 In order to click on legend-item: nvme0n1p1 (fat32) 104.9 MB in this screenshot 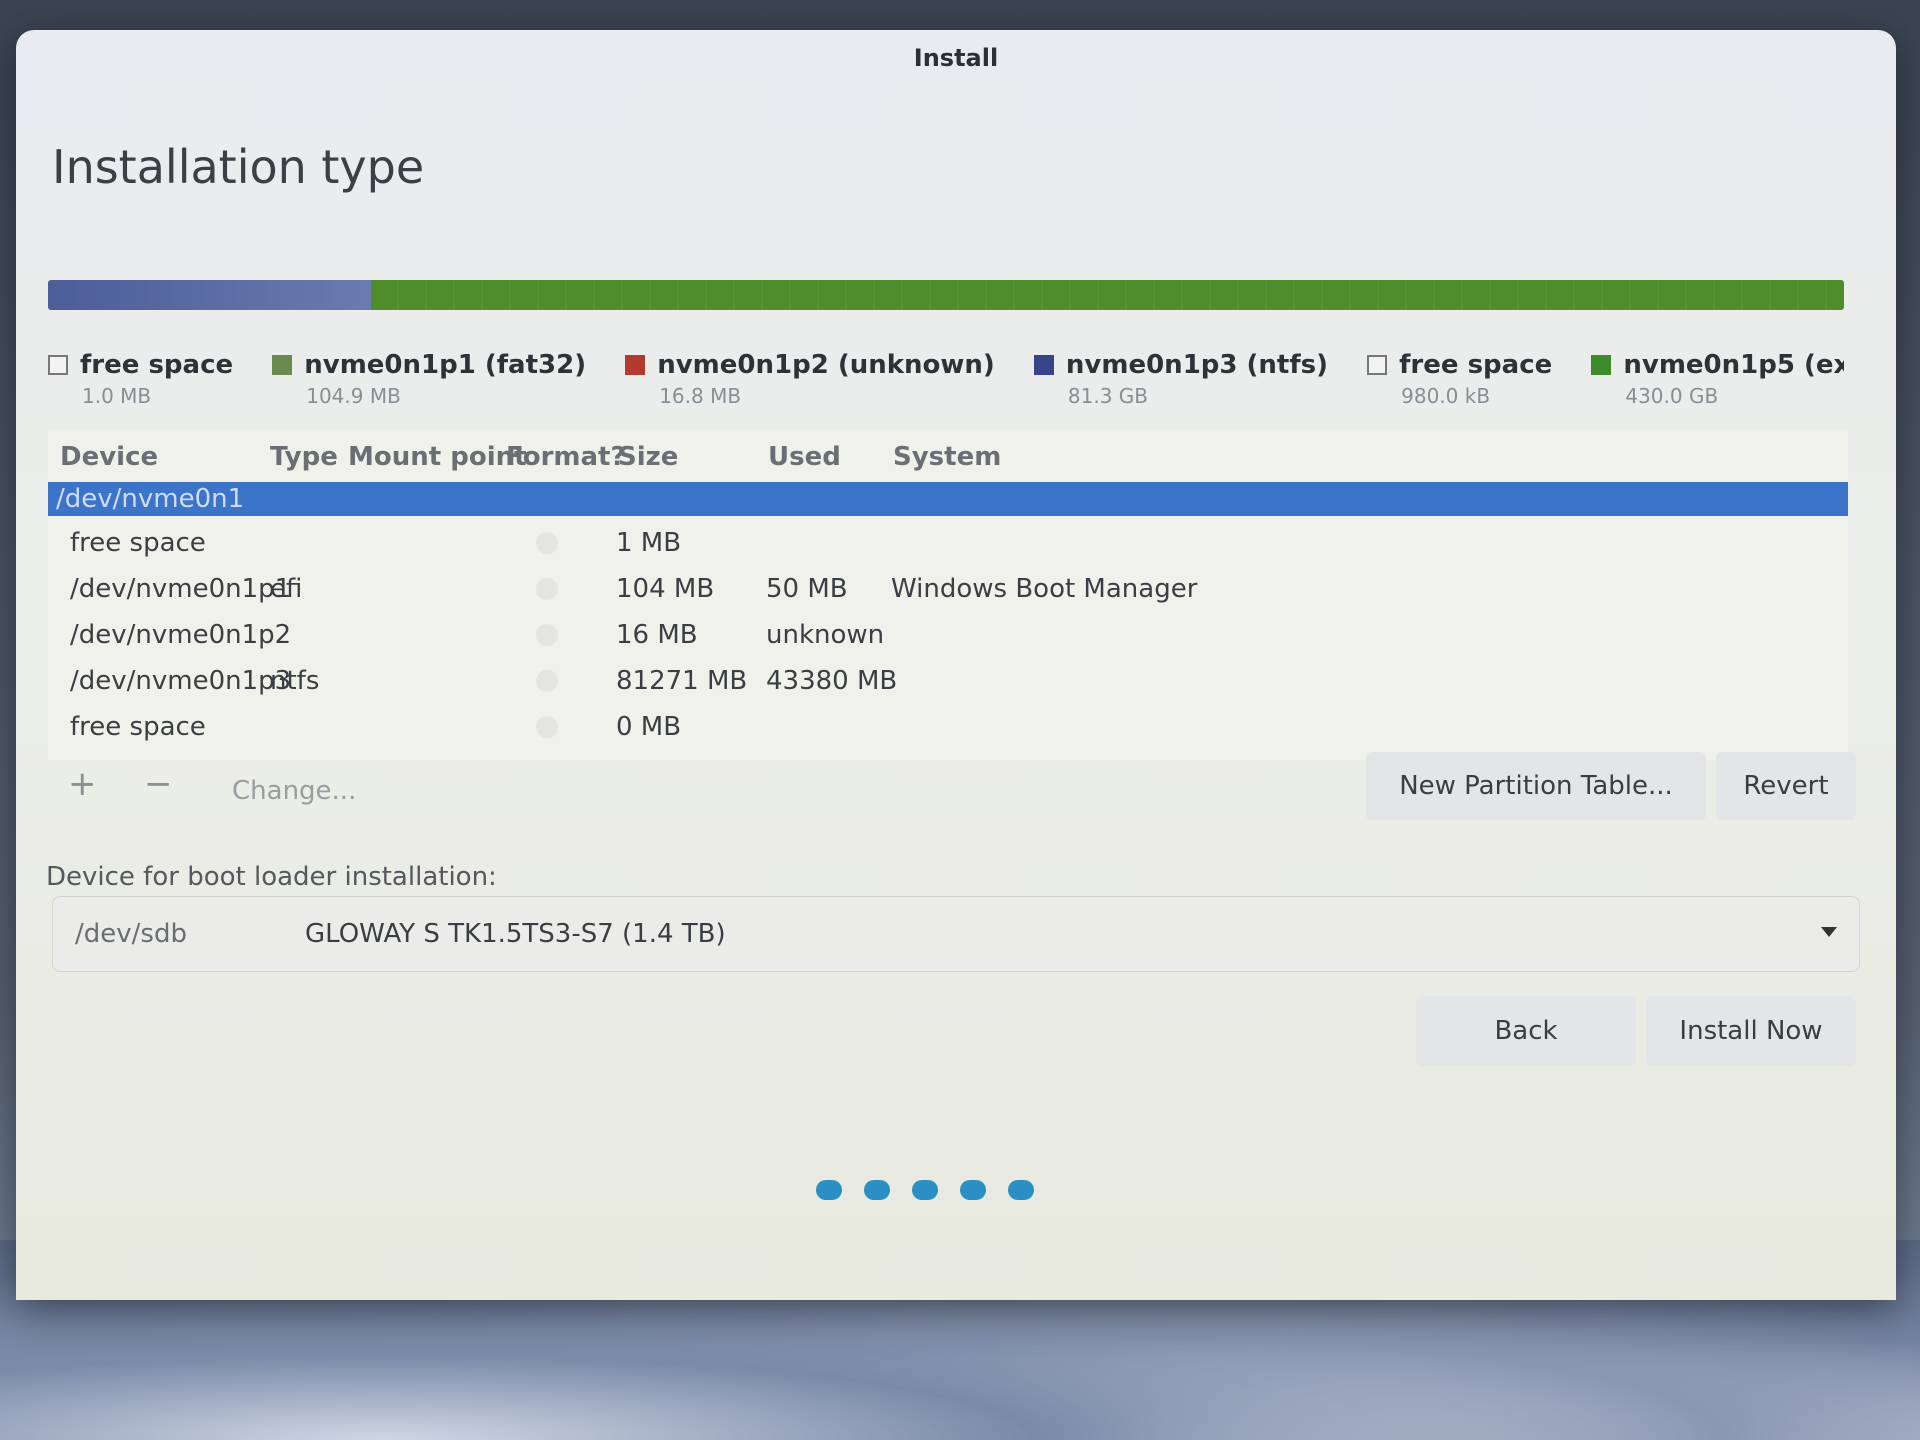, I will do `click(429, 379)`.